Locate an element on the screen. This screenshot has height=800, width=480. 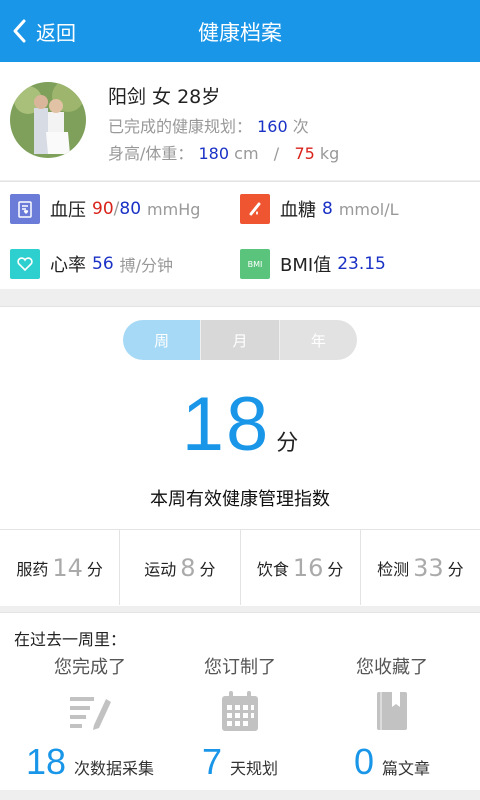
plans-summary: 您订制了 7 天规划 is located at coordinates (240, 717).